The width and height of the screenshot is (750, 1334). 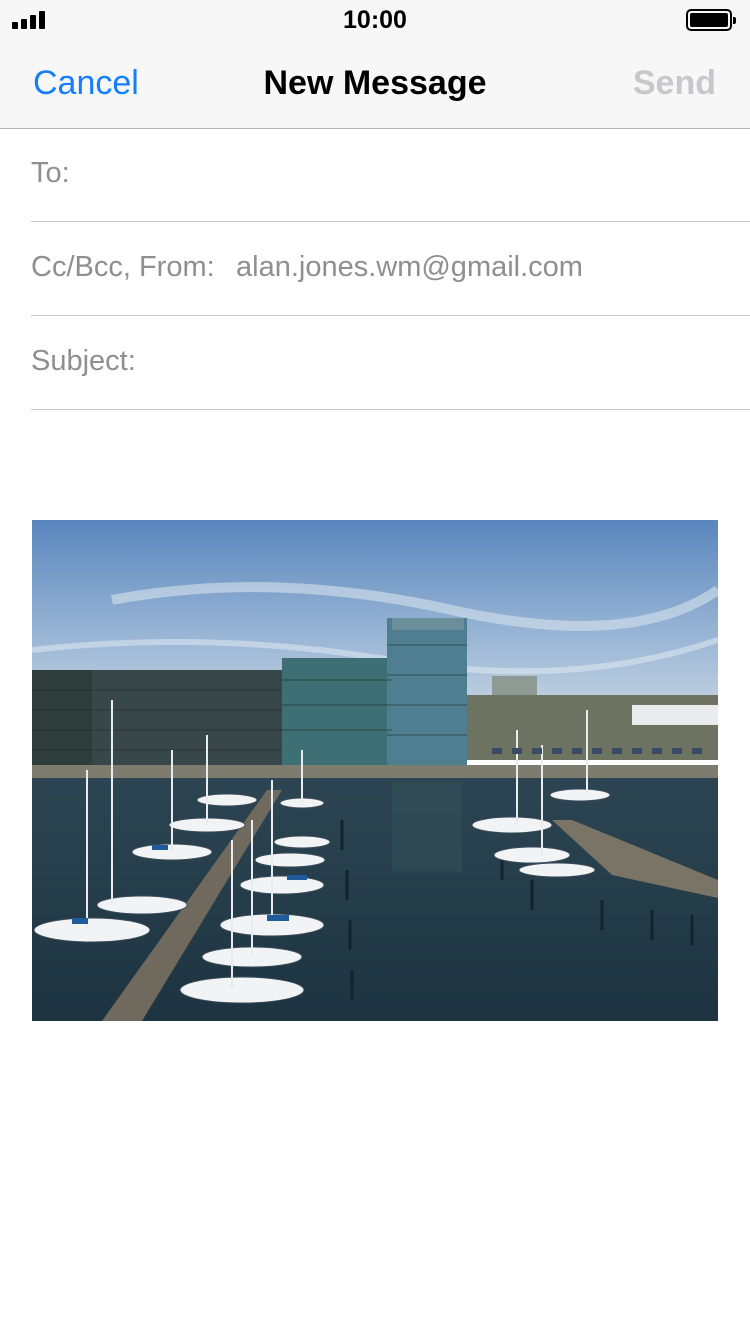 What do you see at coordinates (711, 20) in the screenshot?
I see `battery-icon` at bounding box center [711, 20].